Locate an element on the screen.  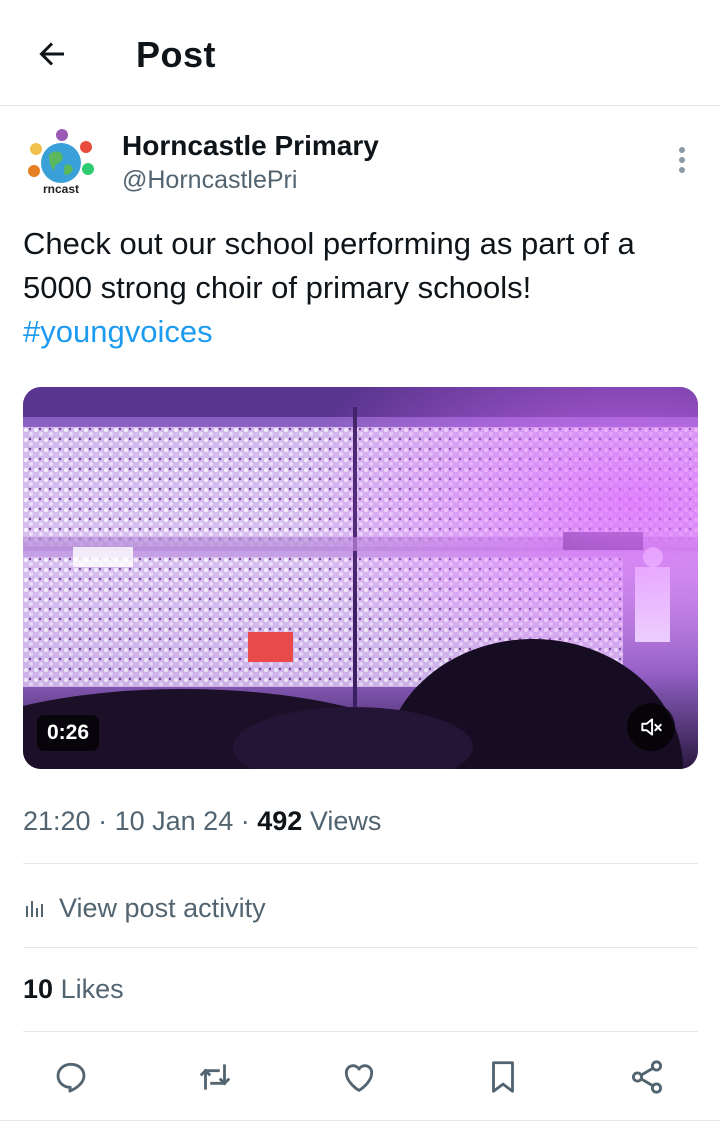
bookmark-button is located at coordinates (503, 1077).